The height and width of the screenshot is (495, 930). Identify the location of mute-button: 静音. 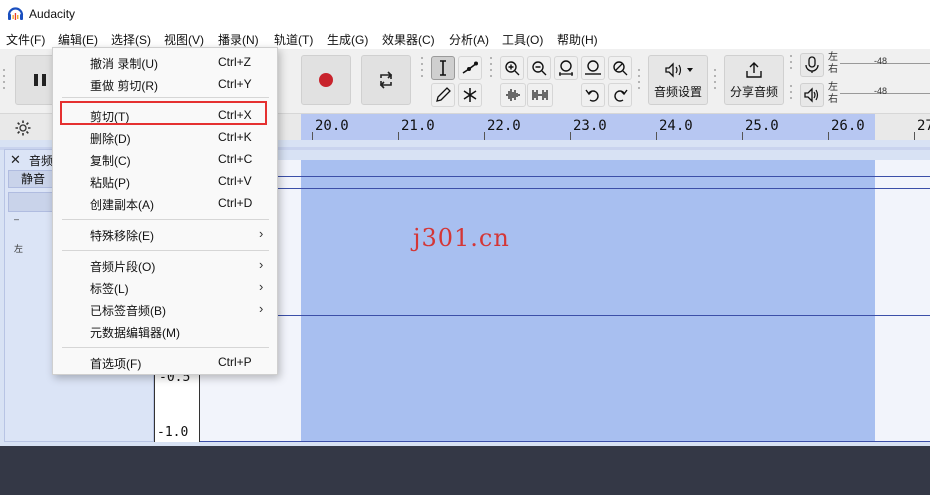
(33, 179).